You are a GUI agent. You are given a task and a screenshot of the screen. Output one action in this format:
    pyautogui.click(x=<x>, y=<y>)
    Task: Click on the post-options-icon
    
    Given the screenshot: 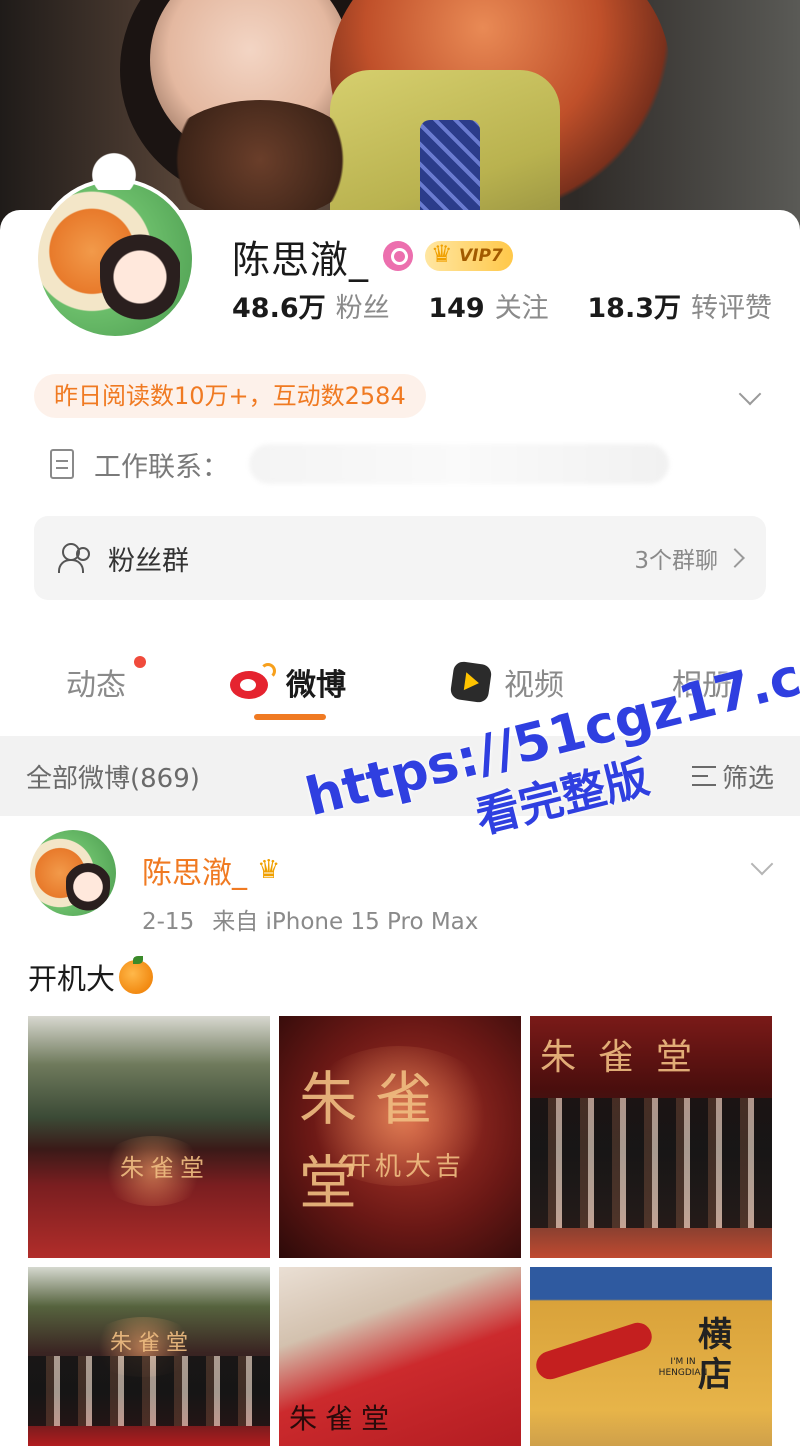 What is the action you would take?
    pyautogui.click(x=761, y=867)
    